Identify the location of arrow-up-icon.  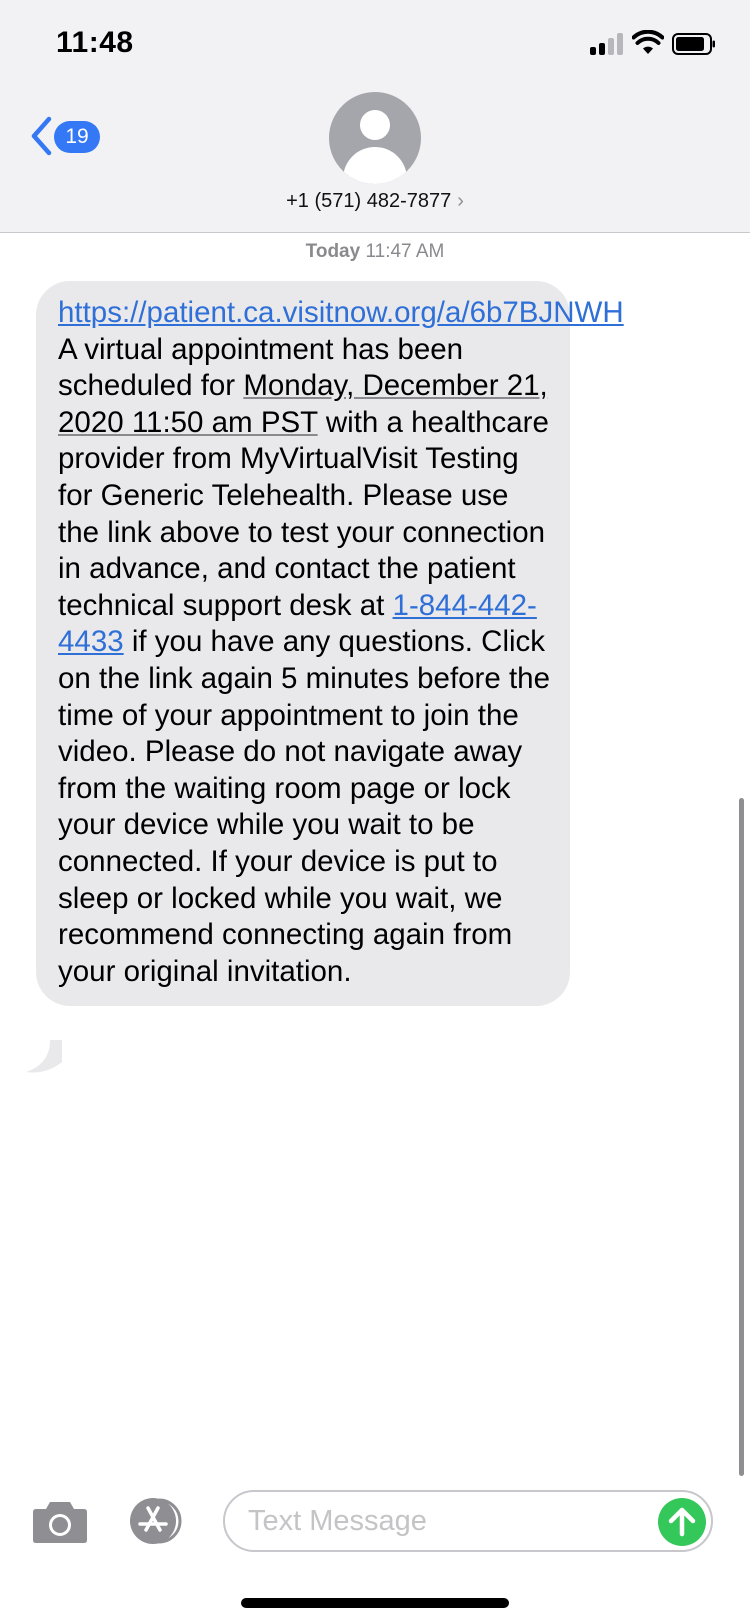
(682, 1522).